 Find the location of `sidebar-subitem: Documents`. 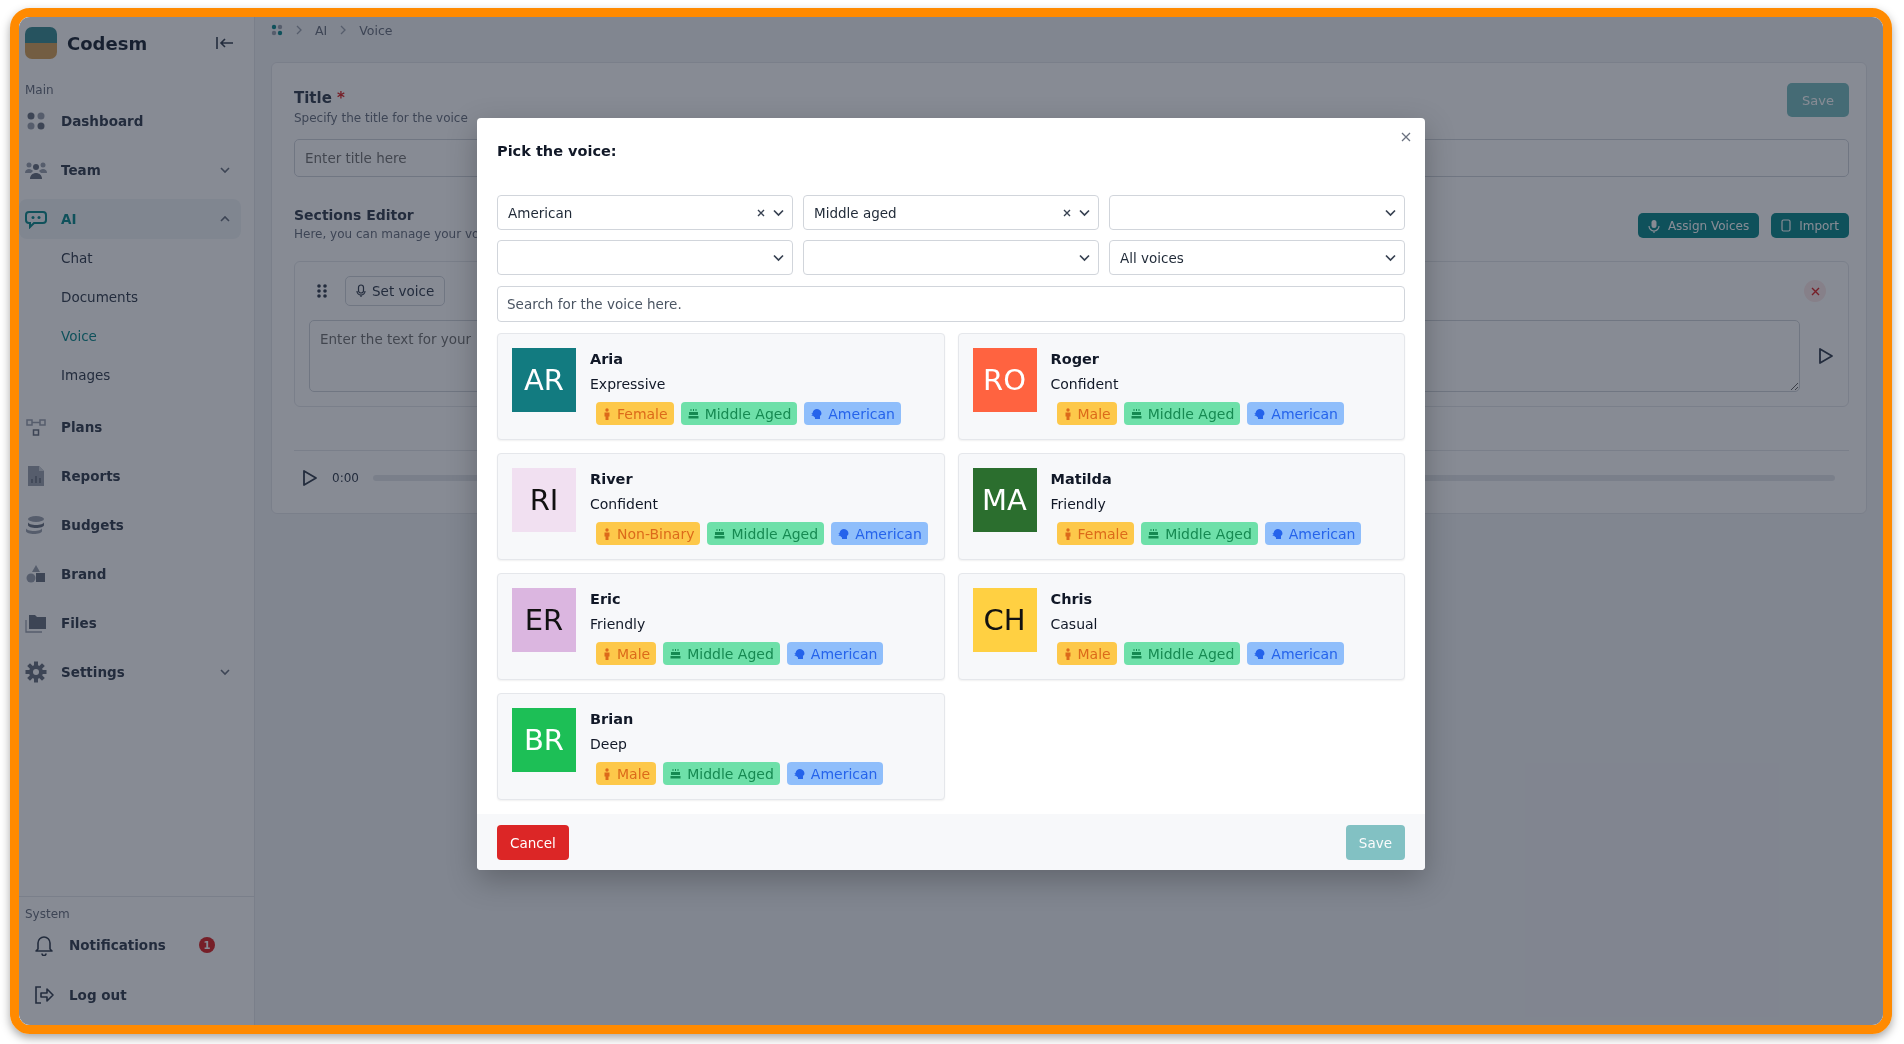

sidebar-subitem: Documents is located at coordinates (99, 297).